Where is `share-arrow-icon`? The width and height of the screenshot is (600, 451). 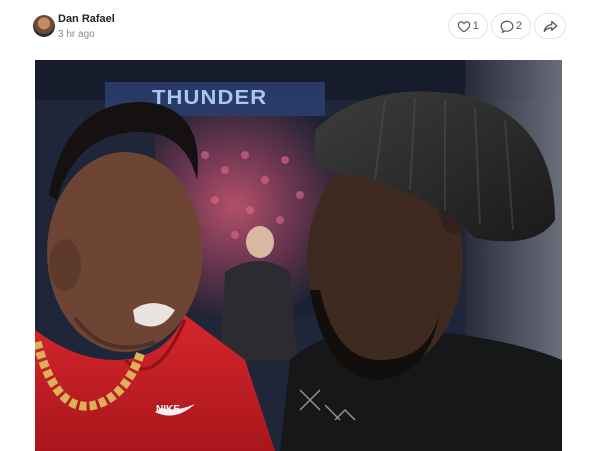
share-arrow-icon is located at coordinates (550, 26).